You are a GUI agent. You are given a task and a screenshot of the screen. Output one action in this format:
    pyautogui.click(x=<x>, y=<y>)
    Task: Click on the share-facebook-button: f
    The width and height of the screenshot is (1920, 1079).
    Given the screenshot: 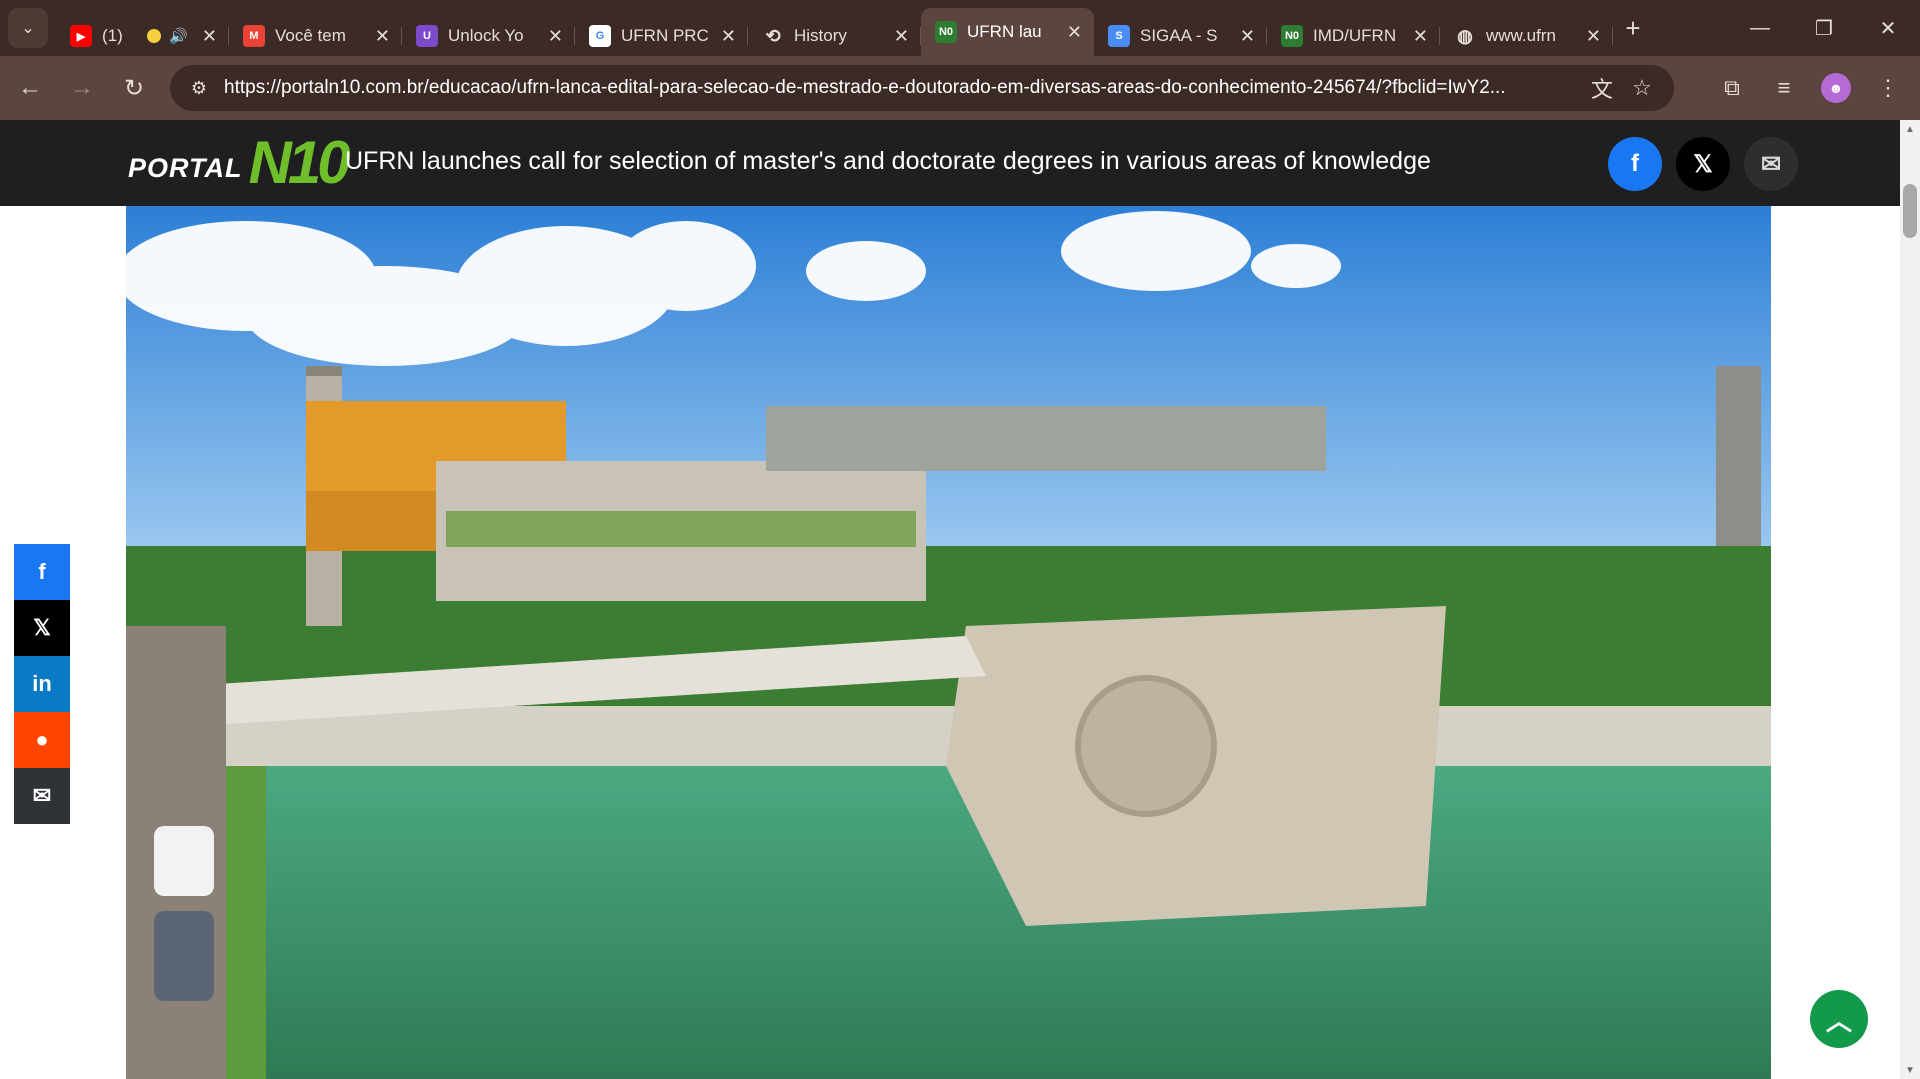 What is the action you would take?
    pyautogui.click(x=1635, y=164)
    